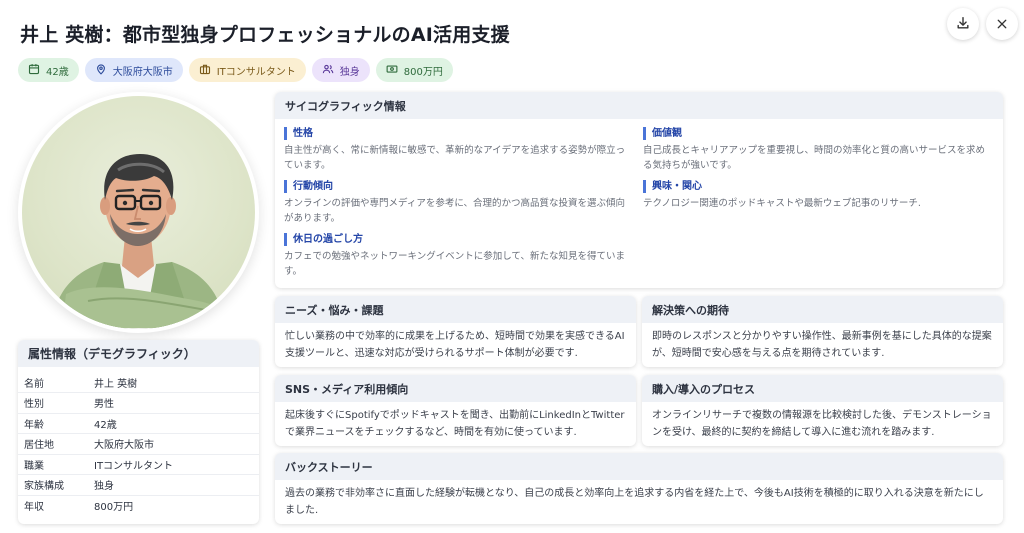  What do you see at coordinates (53, 423) in the screenshot?
I see `attr-key: 年齢` at bounding box center [53, 423].